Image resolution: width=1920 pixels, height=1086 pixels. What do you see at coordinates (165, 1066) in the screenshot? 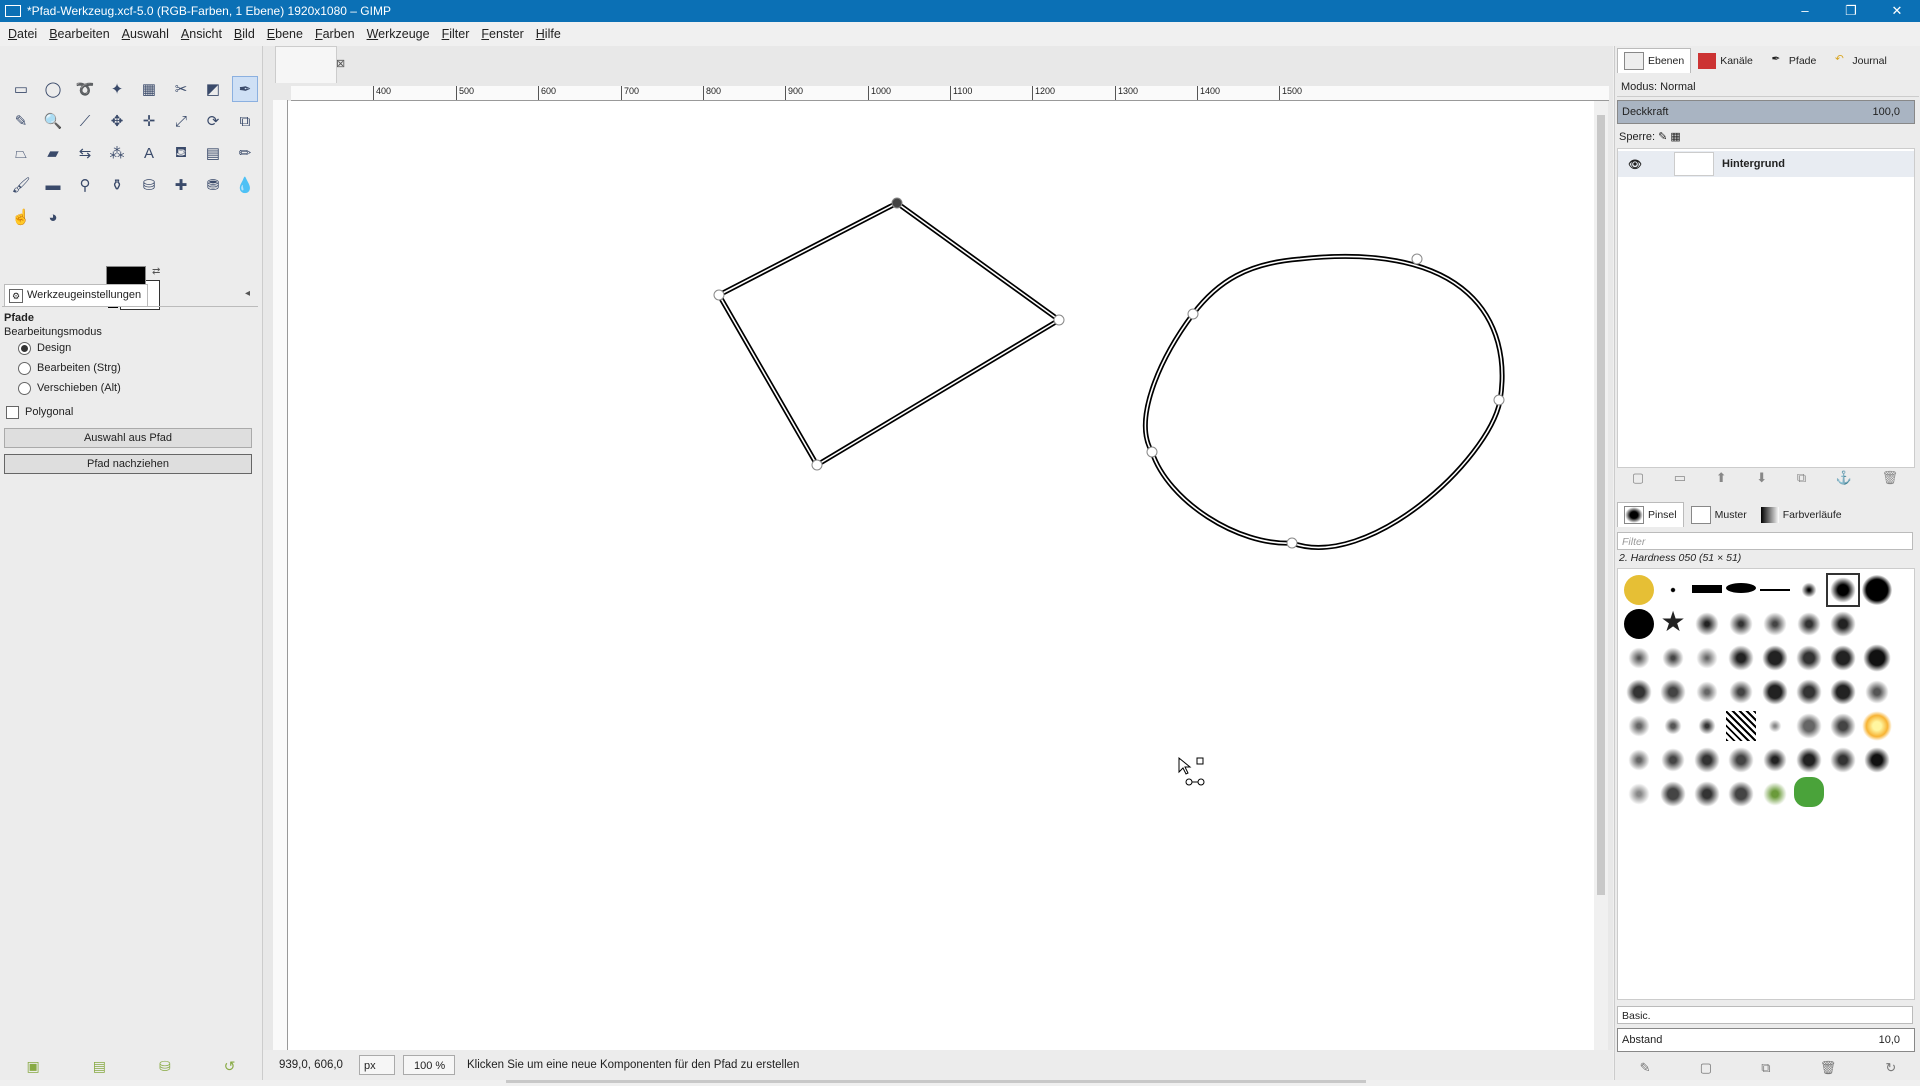
I see `delete-options-icon: ⛁` at bounding box center [165, 1066].